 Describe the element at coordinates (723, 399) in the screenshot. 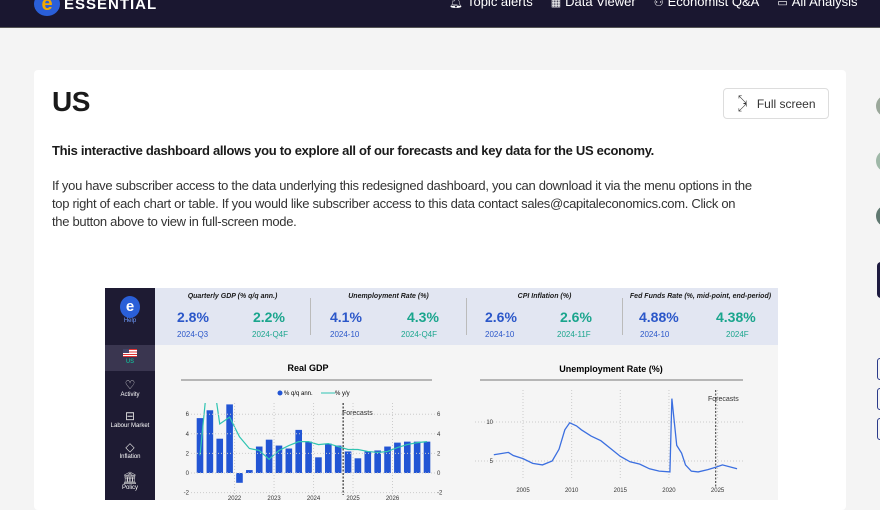

I see `unemp-forecast-label: Forecasts` at that location.